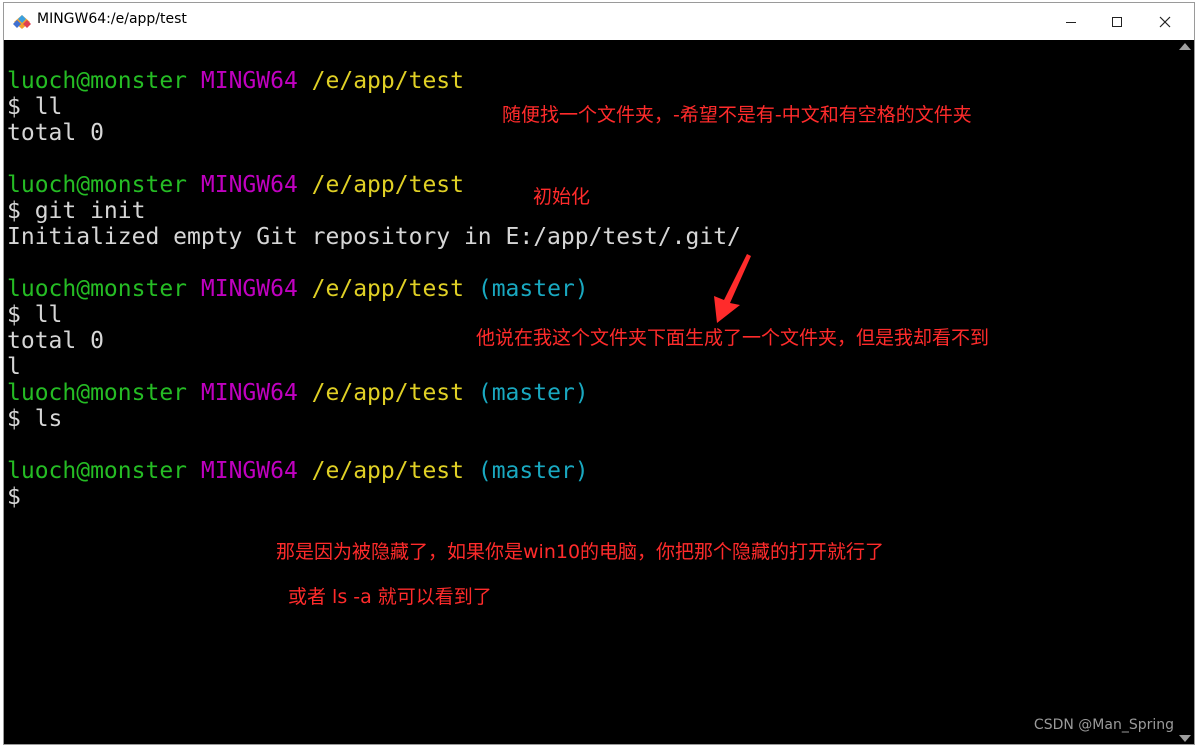 The width and height of the screenshot is (1198, 747). Describe the element at coordinates (1185, 46) in the screenshot. I see `scroll-up-icon` at that location.